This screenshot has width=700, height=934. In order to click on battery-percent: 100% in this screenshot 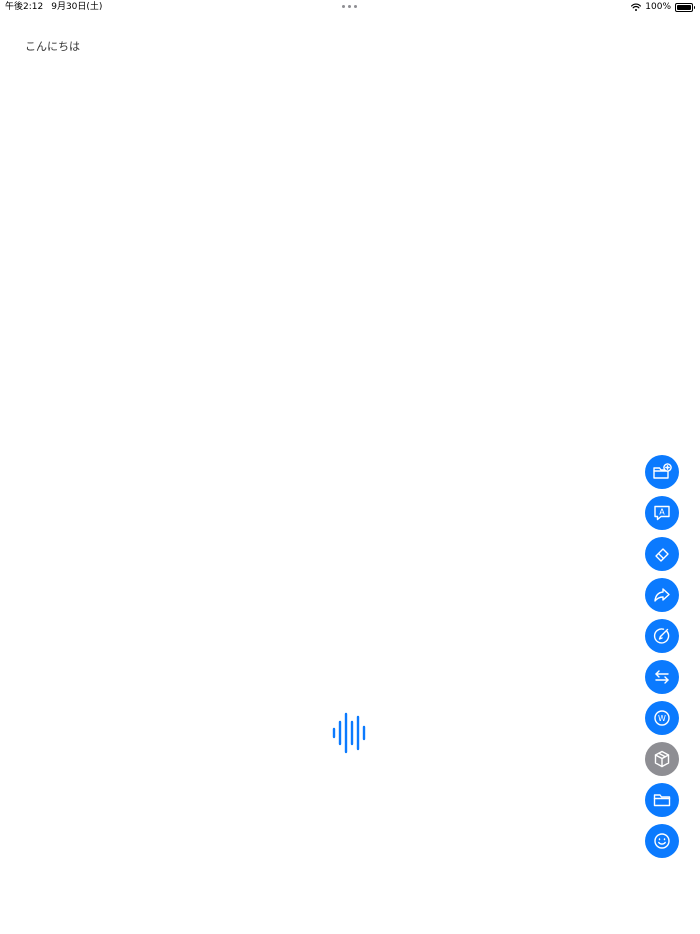, I will do `click(658, 7)`.